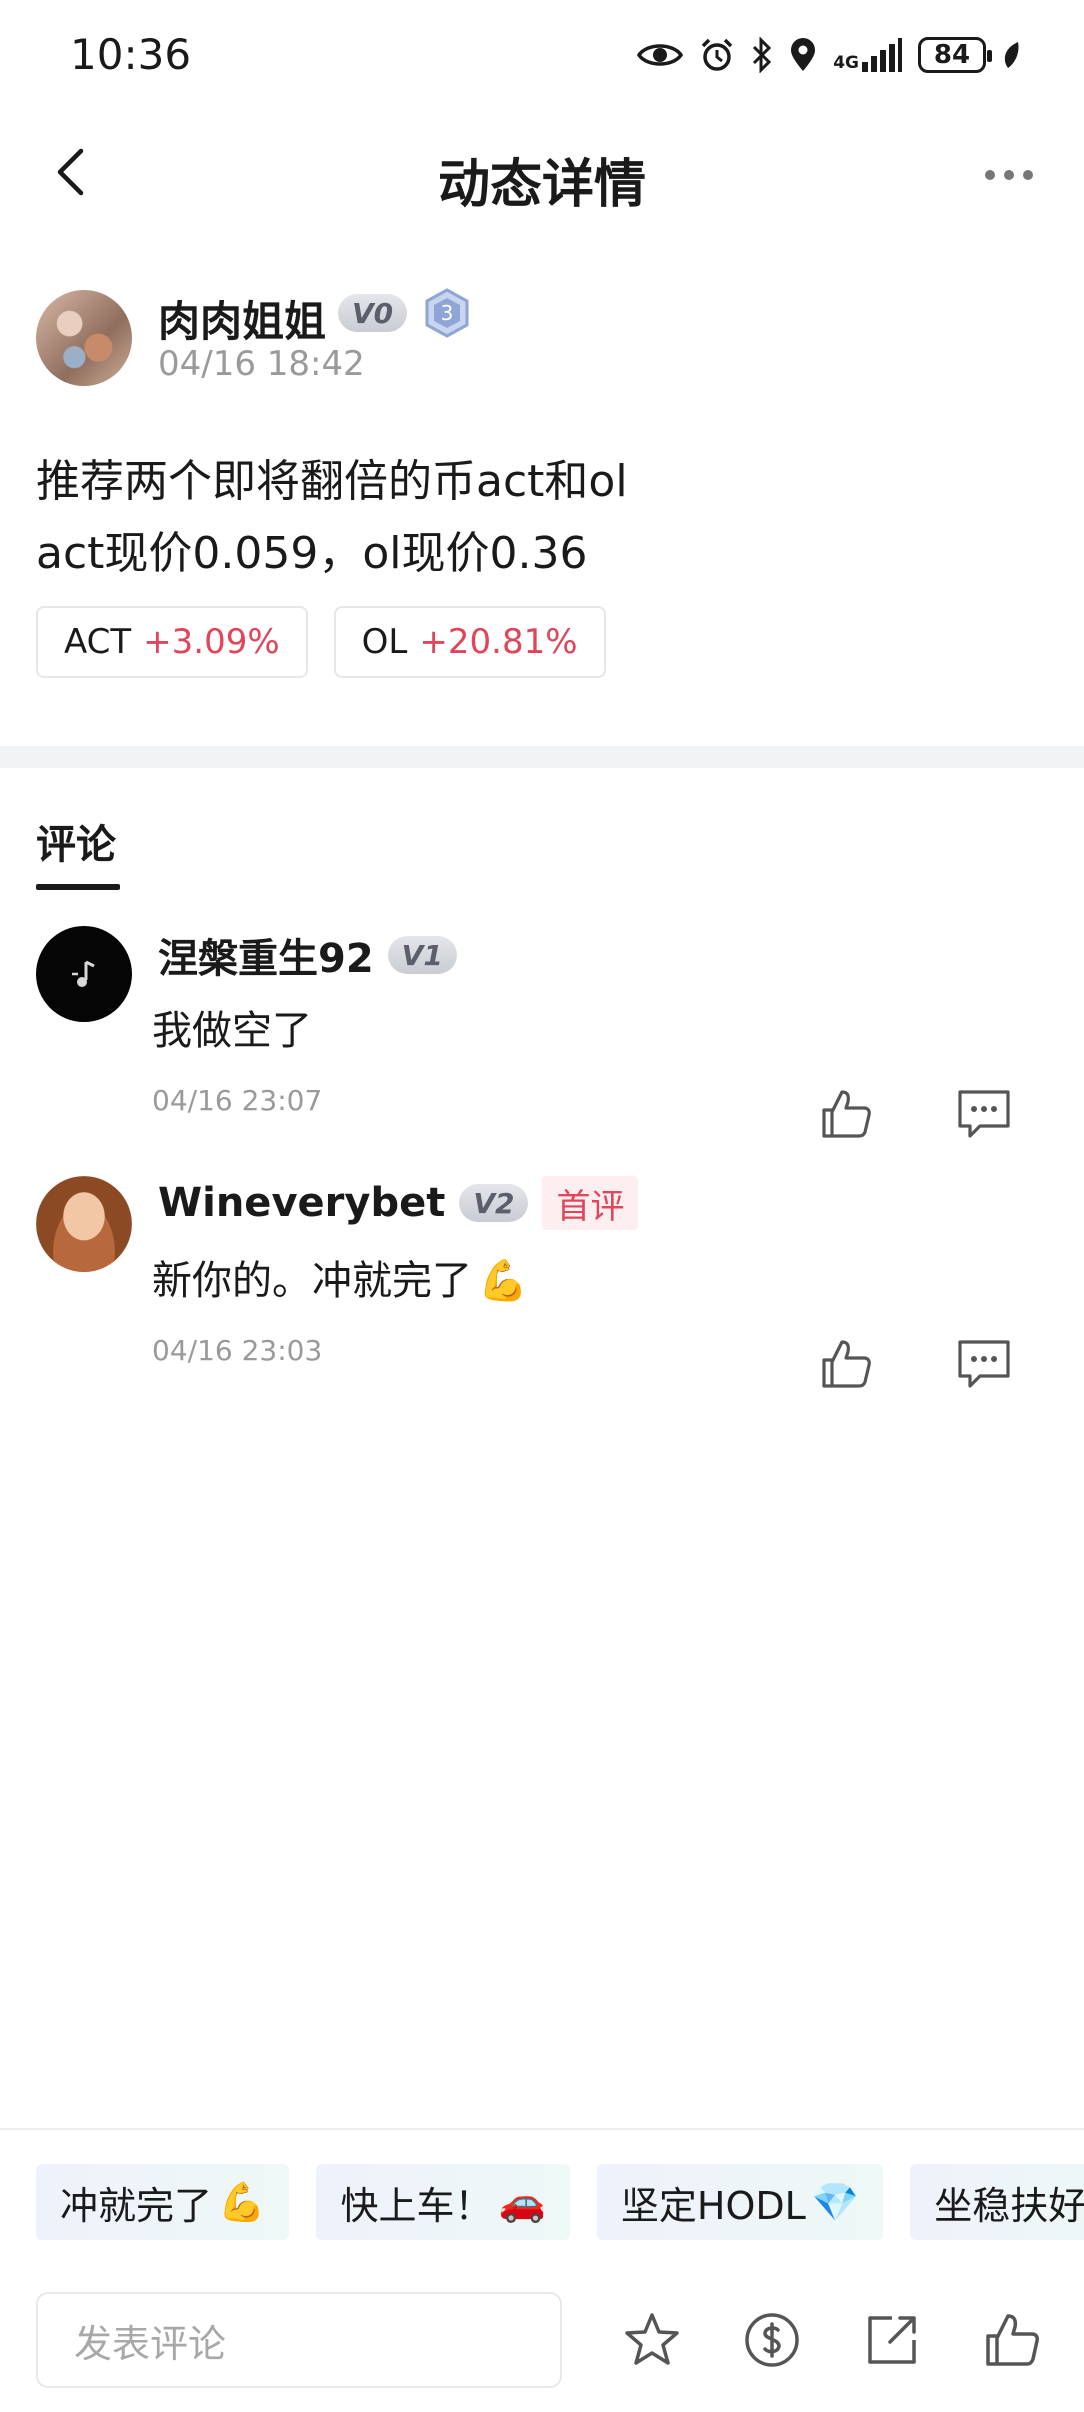 This screenshot has width=1084, height=2412. I want to click on status-time: 10:36, so click(131, 54).